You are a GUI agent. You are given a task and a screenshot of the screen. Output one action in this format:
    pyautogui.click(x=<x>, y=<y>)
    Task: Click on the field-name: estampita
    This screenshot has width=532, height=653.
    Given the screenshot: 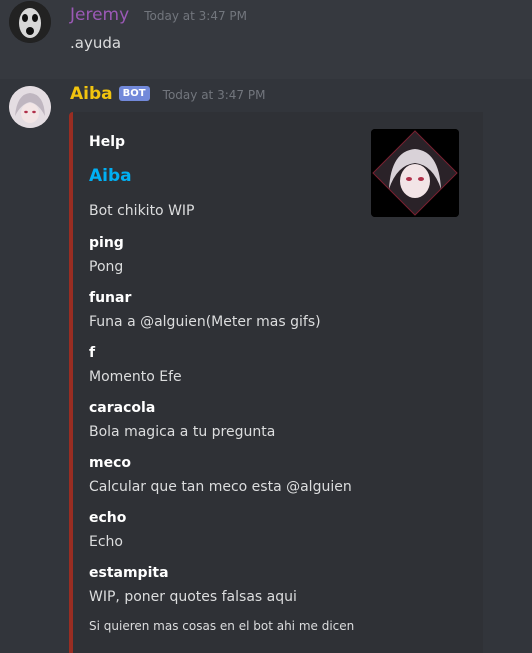 What is the action you would take?
    pyautogui.click(x=129, y=573)
    